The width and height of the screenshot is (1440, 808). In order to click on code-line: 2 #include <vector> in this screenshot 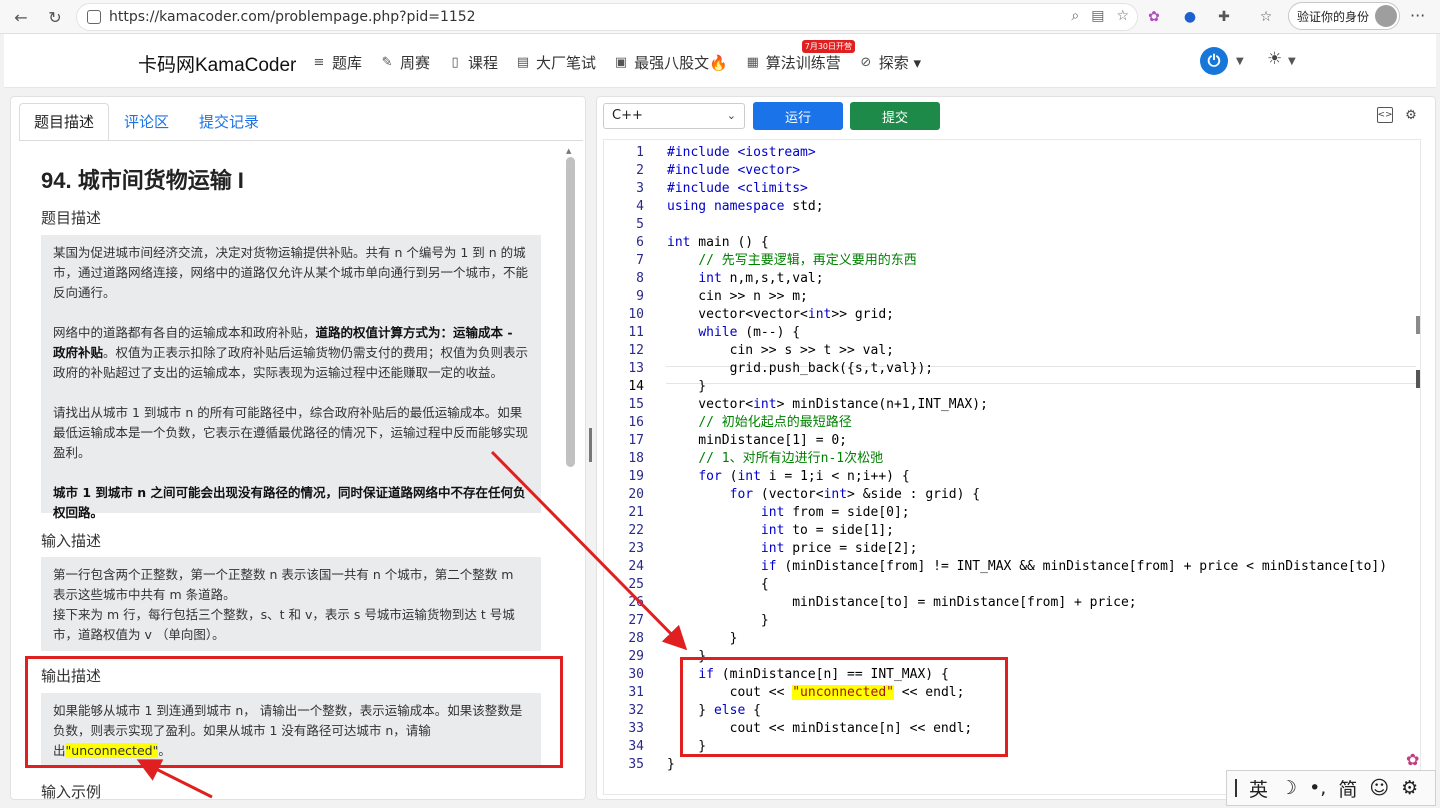, I will do `click(1012, 171)`.